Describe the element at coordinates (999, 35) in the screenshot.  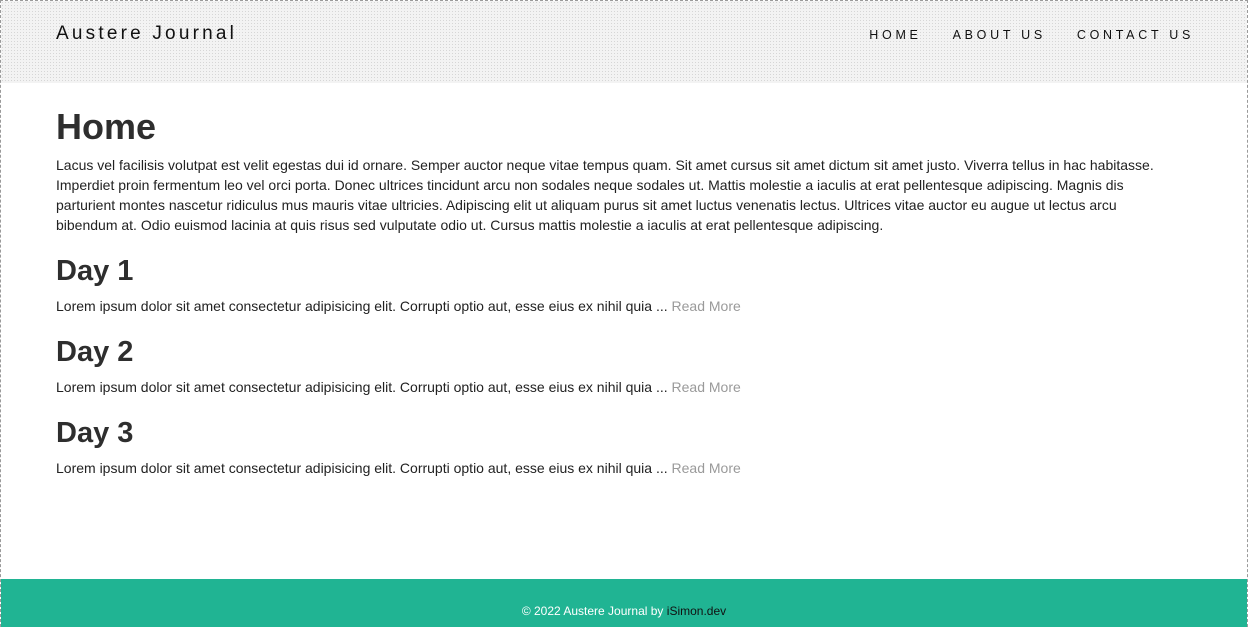
I see `nav-about-us-link: ABOUT US` at that location.